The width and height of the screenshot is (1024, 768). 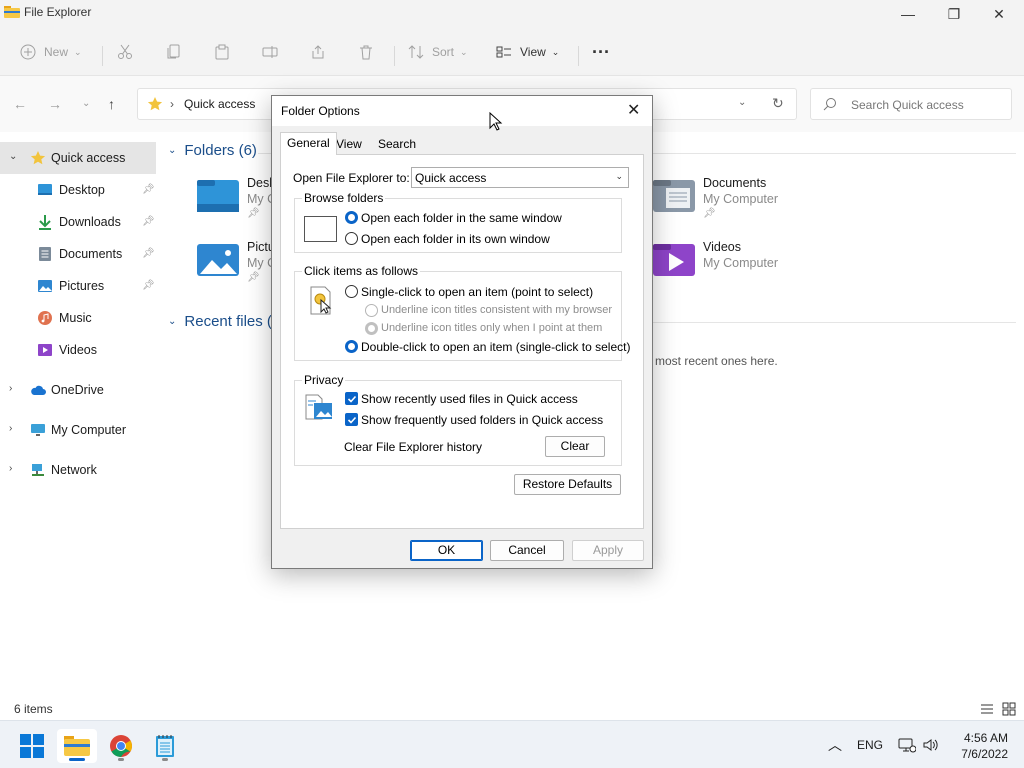 What do you see at coordinates (455, 239) in the screenshot?
I see `own-window-label: Open each folder in its own window` at bounding box center [455, 239].